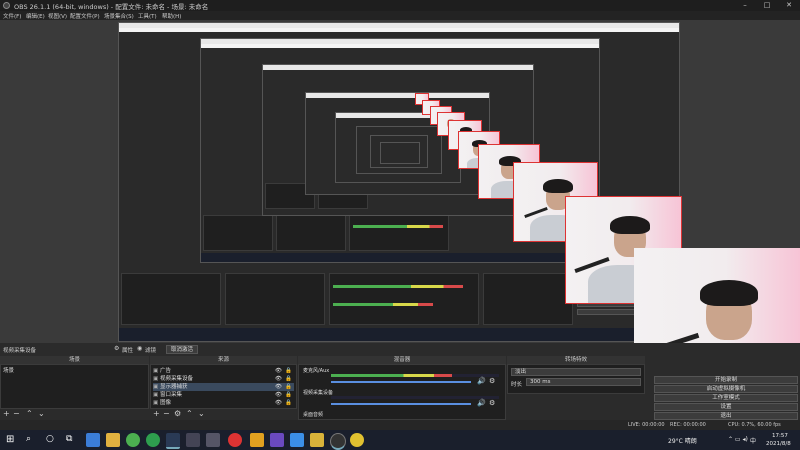 This screenshot has width=800, height=450. Describe the element at coordinates (767, 5) in the screenshot. I see `maximize-button: □` at that location.